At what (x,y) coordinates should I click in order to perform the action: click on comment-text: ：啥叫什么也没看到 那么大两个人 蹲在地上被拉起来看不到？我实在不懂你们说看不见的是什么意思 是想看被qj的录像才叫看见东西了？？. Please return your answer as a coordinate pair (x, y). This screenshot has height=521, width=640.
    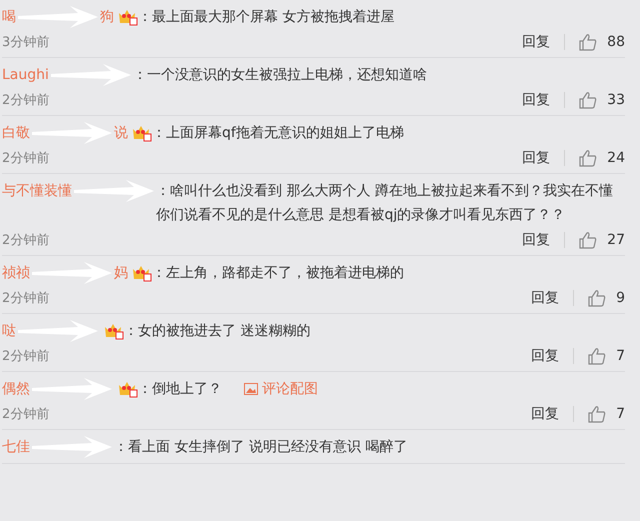
    Looking at the image, I should click on (385, 203).